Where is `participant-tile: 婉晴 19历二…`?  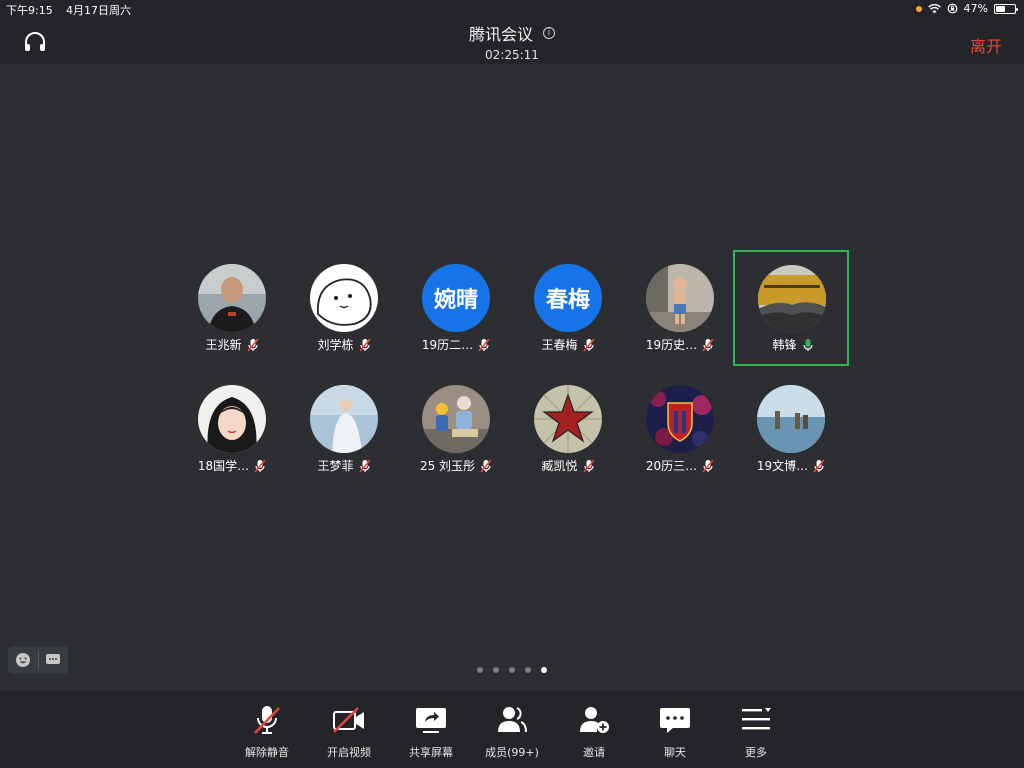 participant-tile: 婉晴 19历二… is located at coordinates (456, 308).